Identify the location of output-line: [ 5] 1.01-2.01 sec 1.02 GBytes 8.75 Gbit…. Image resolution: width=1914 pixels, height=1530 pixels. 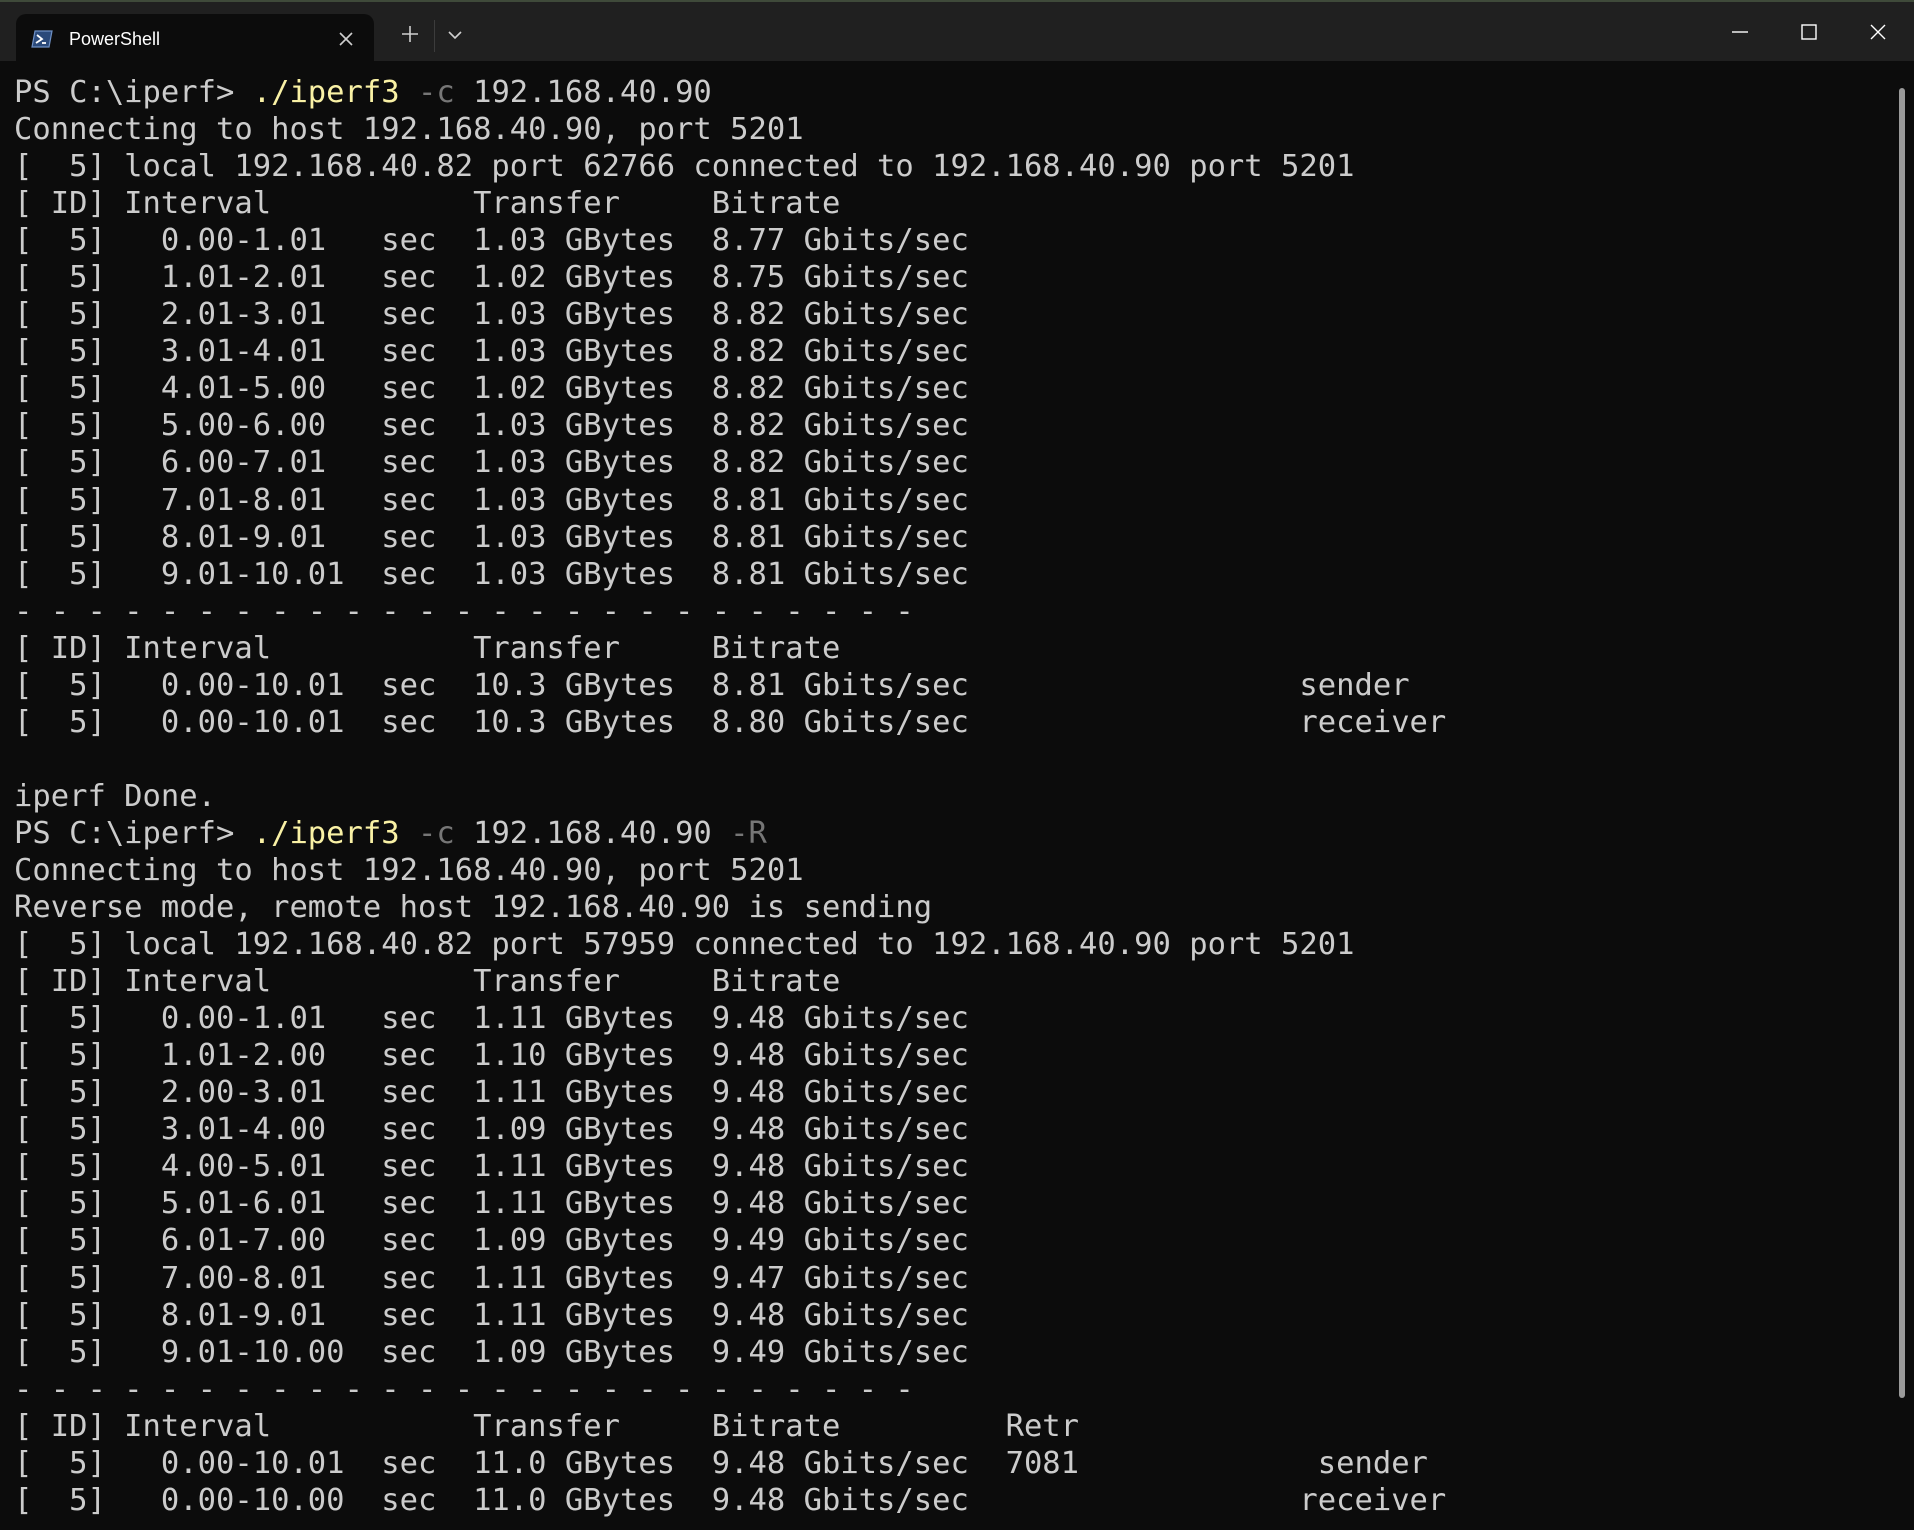
(491, 278).